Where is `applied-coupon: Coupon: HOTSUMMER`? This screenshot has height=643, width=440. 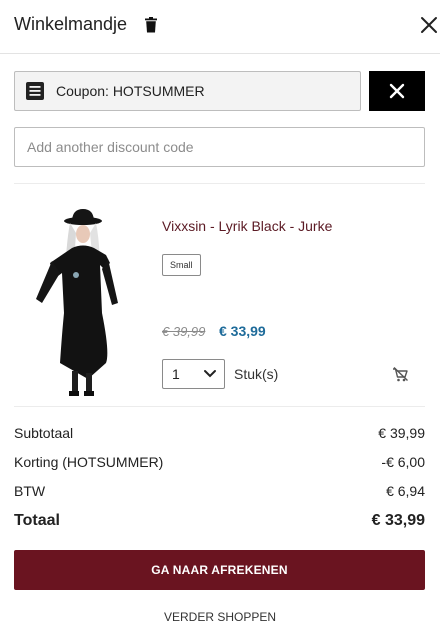 applied-coupon: Coupon: HOTSUMMER is located at coordinates (187, 91).